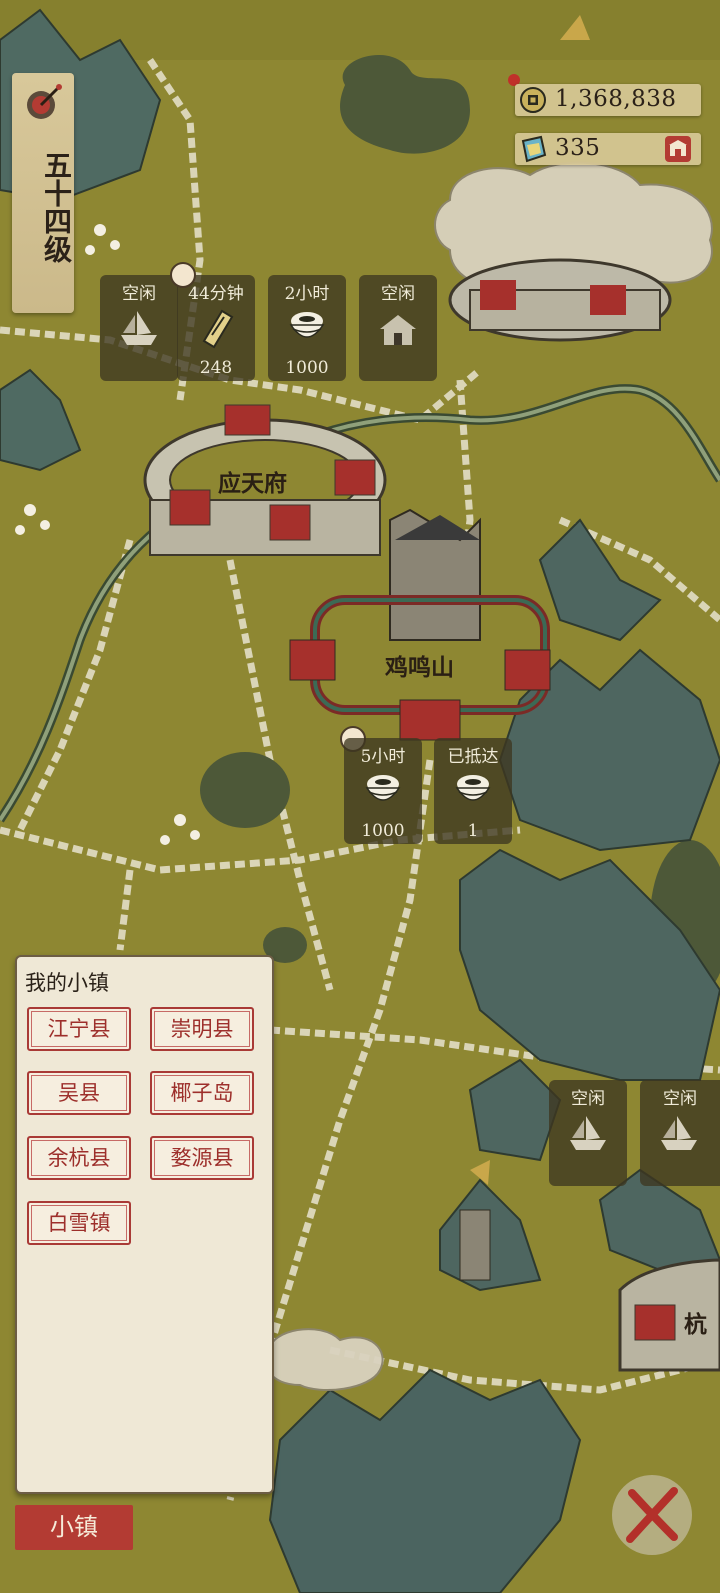  What do you see at coordinates (202, 1029) in the screenshot?
I see `town-button-chongming: 崇明县` at bounding box center [202, 1029].